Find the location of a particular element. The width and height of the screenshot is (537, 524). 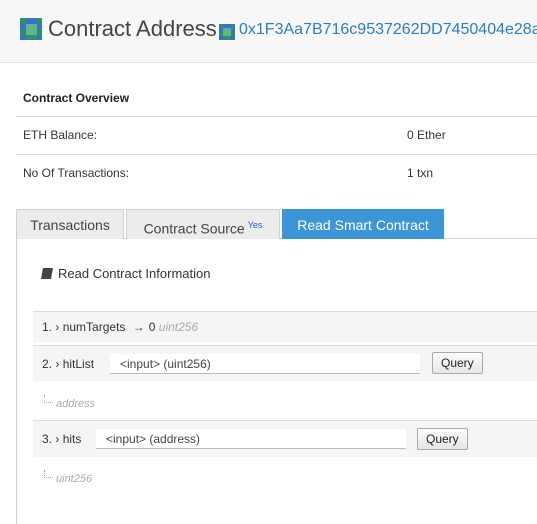

function-name: hitList is located at coordinates (78, 364).